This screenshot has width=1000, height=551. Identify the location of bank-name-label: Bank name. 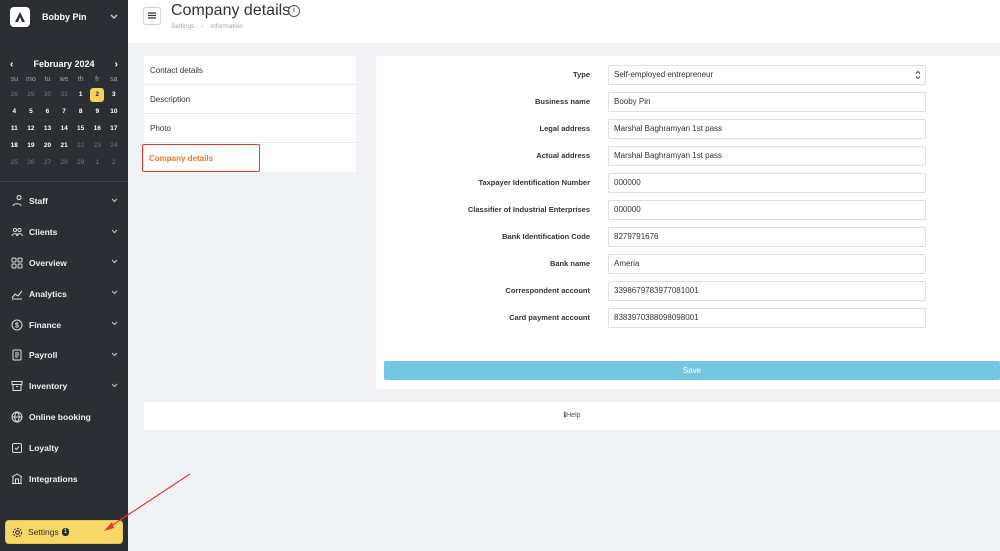
(569, 263).